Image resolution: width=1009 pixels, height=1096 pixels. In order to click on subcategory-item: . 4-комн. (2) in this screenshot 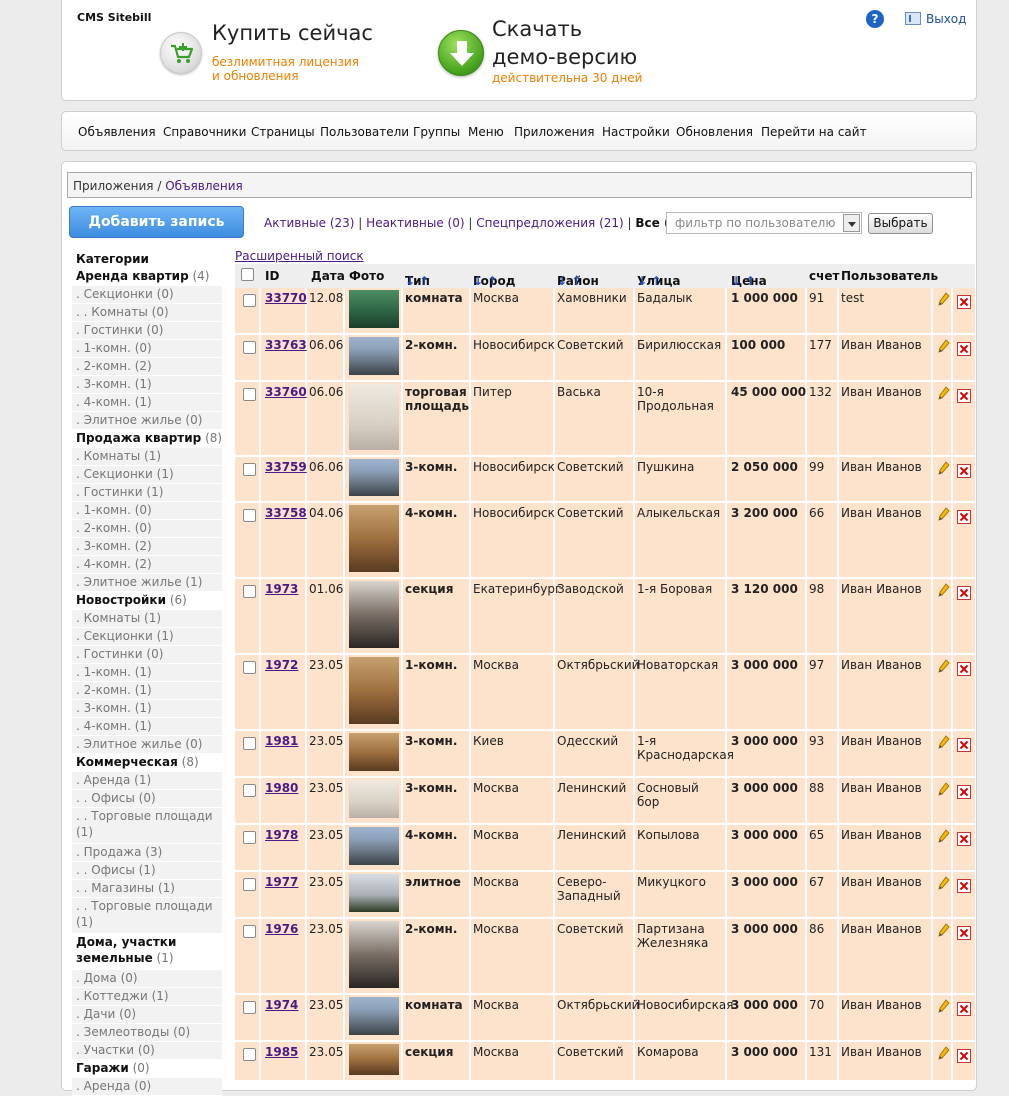, I will do `click(147, 565)`.